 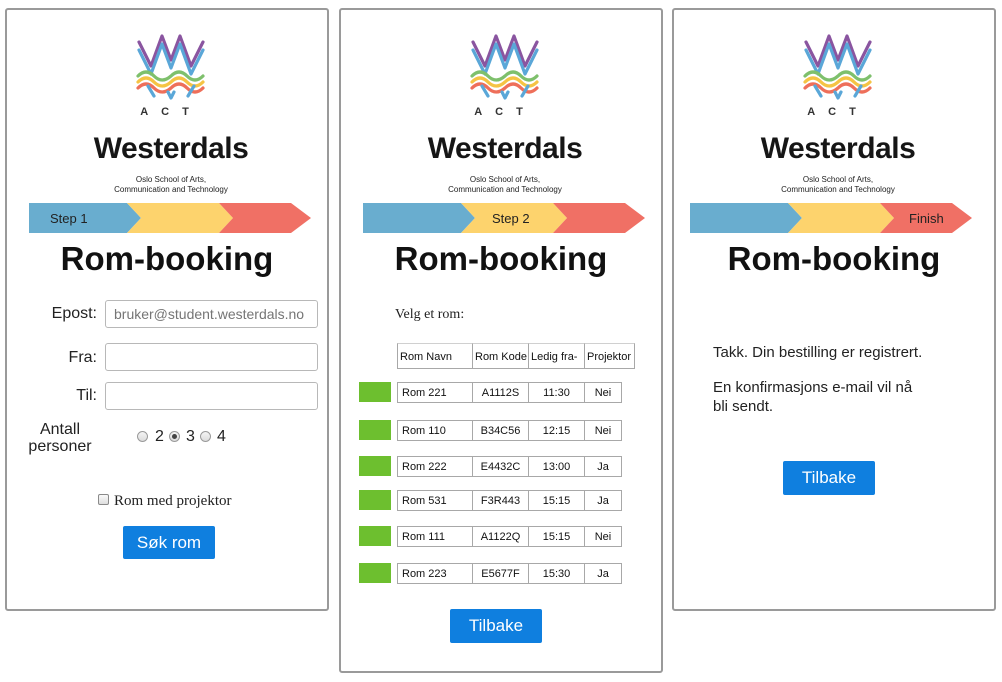 I want to click on to-field, so click(x=211, y=396).